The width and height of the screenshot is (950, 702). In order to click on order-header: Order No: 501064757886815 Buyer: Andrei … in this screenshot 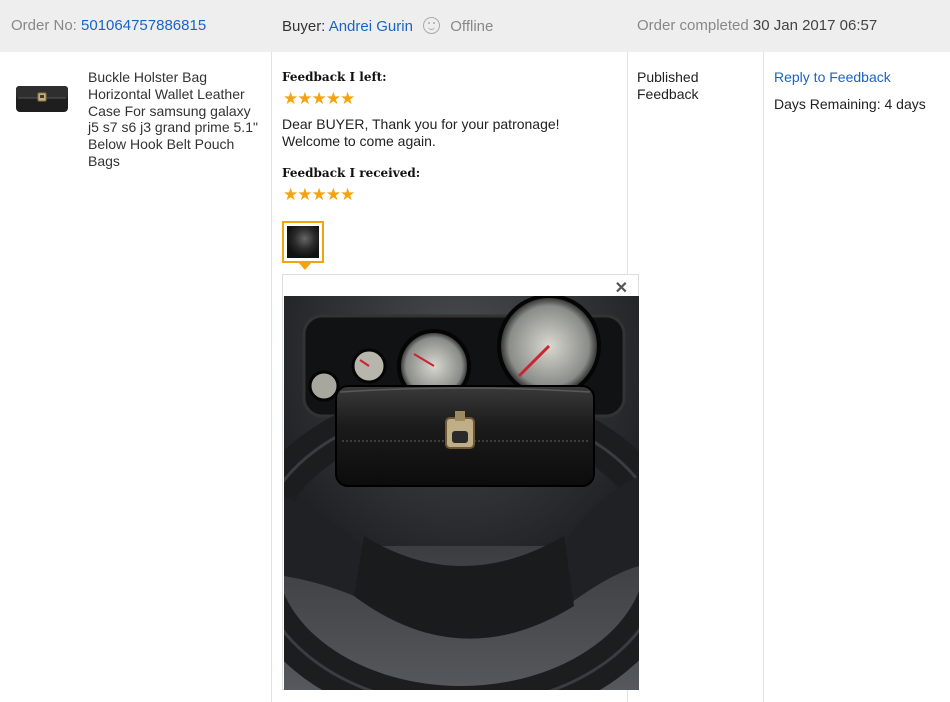, I will do `click(475, 26)`.